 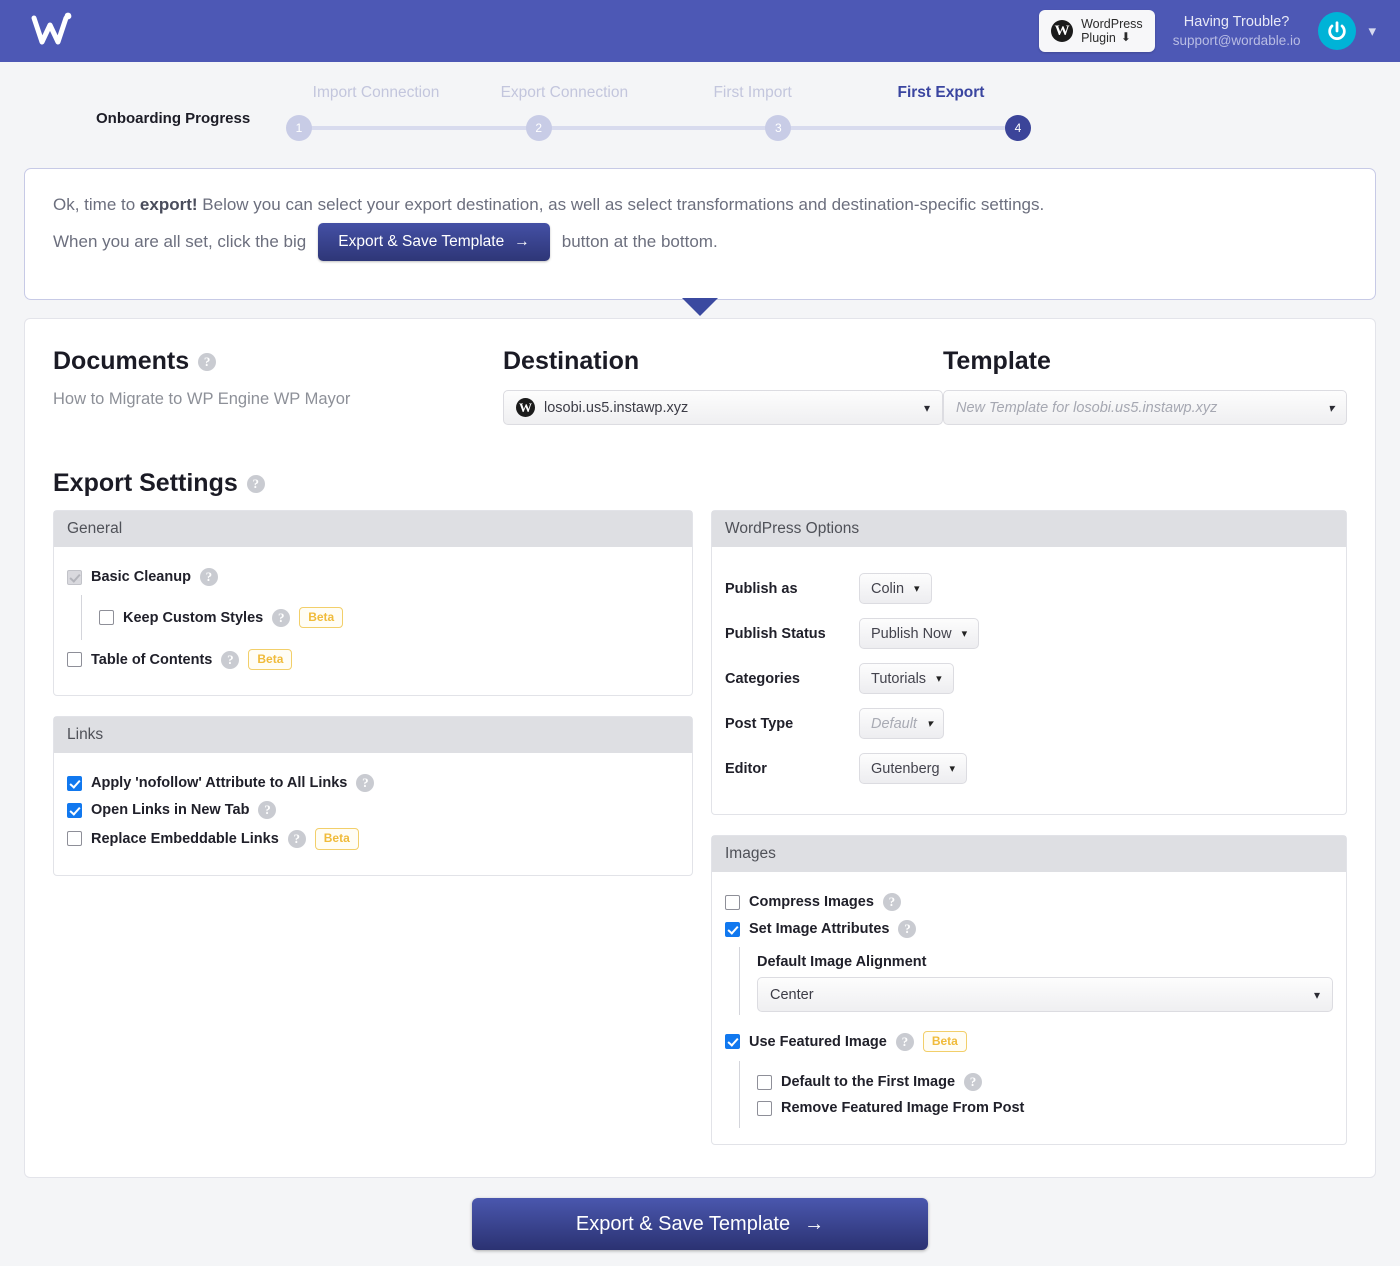 What do you see at coordinates (74, 810) in the screenshot?
I see `checkbox-open-links-new-tab` at bounding box center [74, 810].